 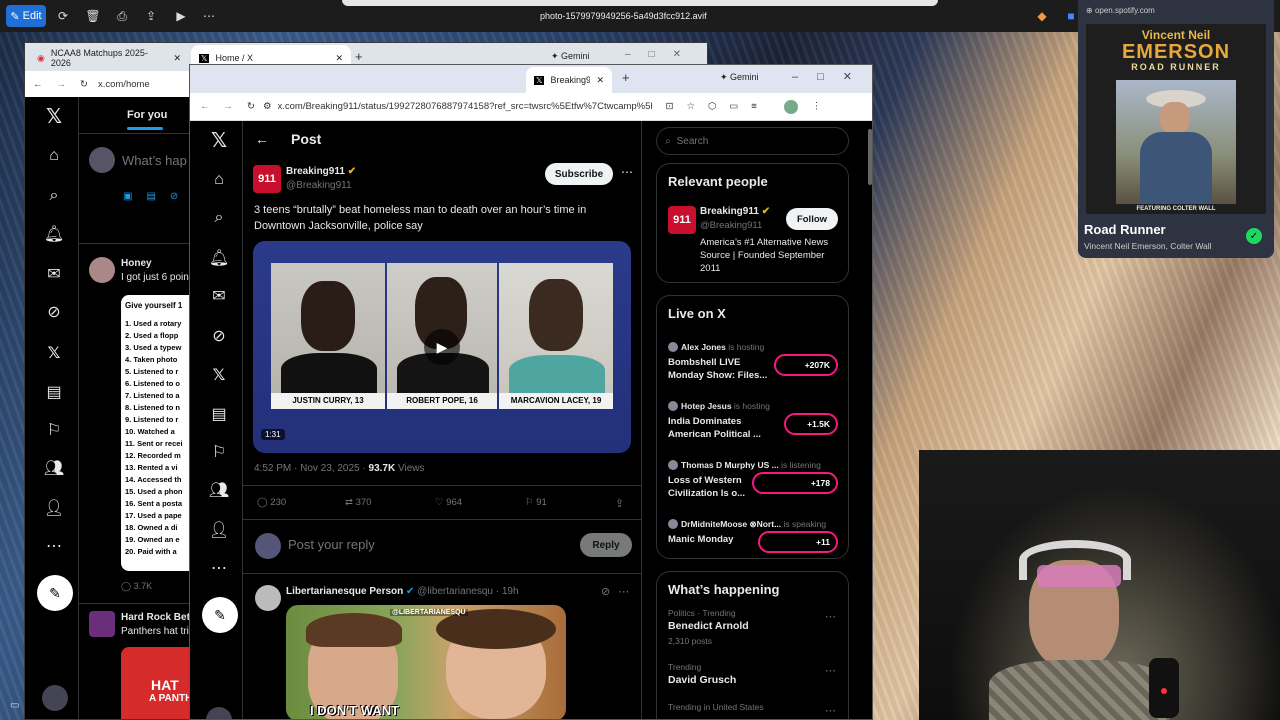 What do you see at coordinates (124, 84) in the screenshot?
I see `url-text: x.com/home` at bounding box center [124, 84].